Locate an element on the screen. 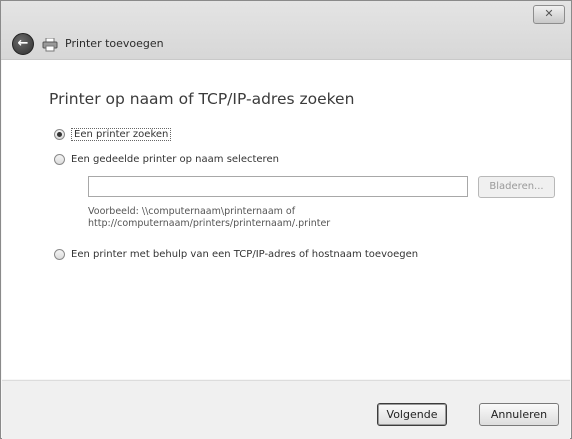 The image size is (572, 439). close-button: ✕ is located at coordinates (549, 14).